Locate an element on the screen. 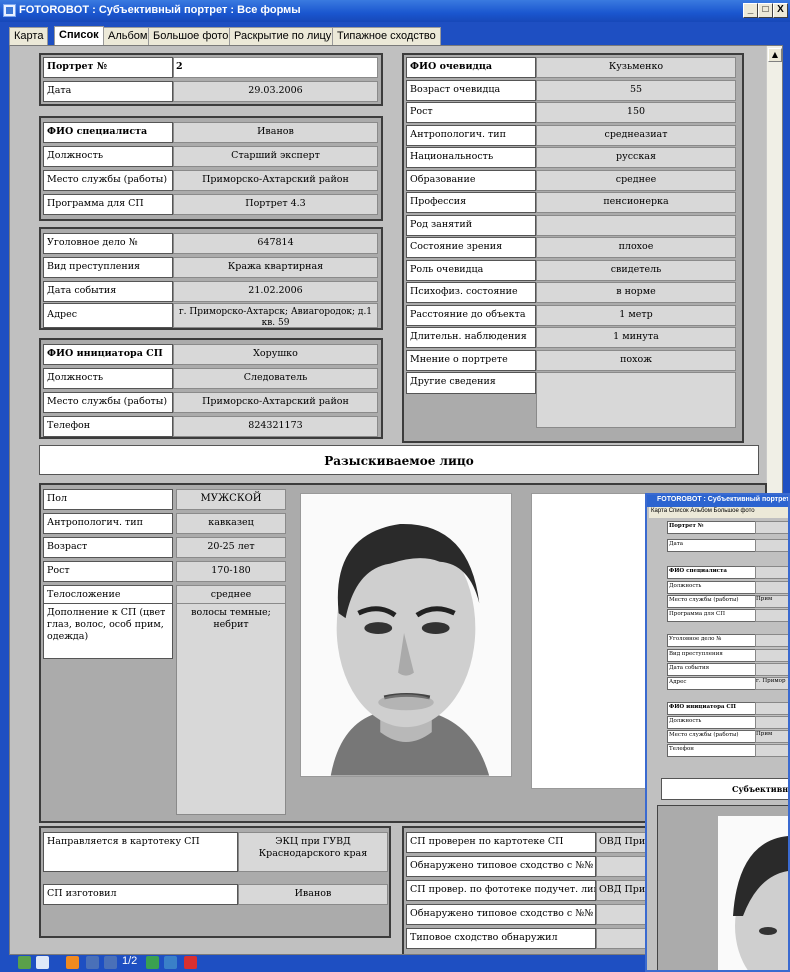 This screenshot has height=972, width=790. secondary-field-label: ФИО инициатора СП is located at coordinates (712, 708).